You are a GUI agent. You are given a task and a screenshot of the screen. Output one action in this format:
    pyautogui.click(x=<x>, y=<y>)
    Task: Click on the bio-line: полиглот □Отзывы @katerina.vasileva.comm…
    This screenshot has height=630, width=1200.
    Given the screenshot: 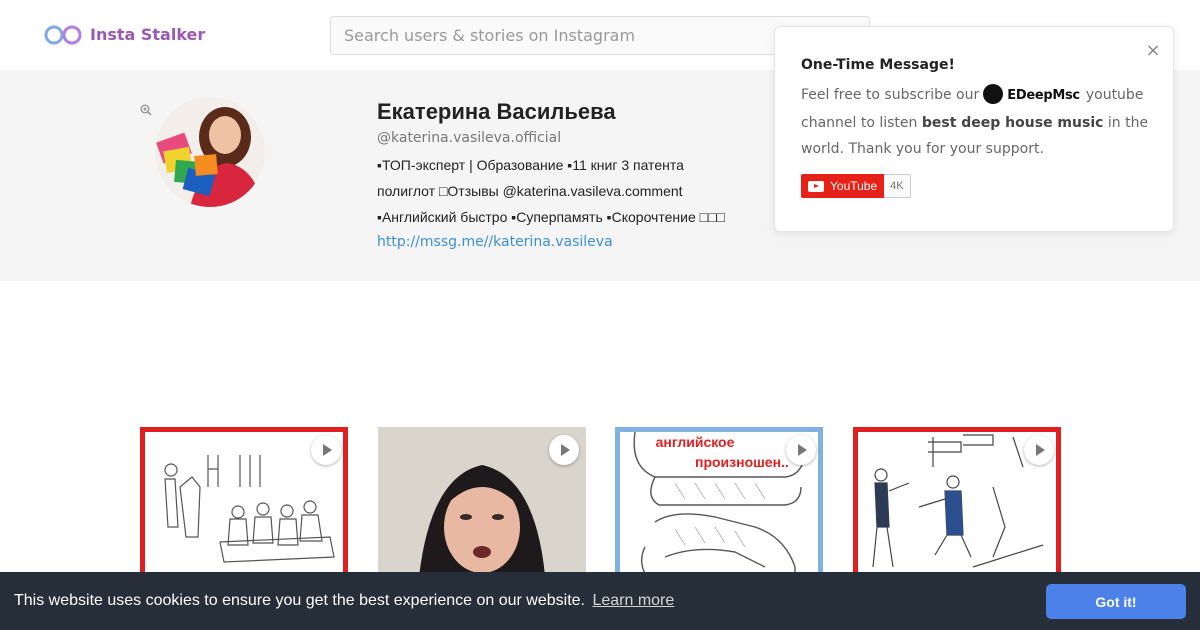 What is the action you would take?
    pyautogui.click(x=530, y=191)
    